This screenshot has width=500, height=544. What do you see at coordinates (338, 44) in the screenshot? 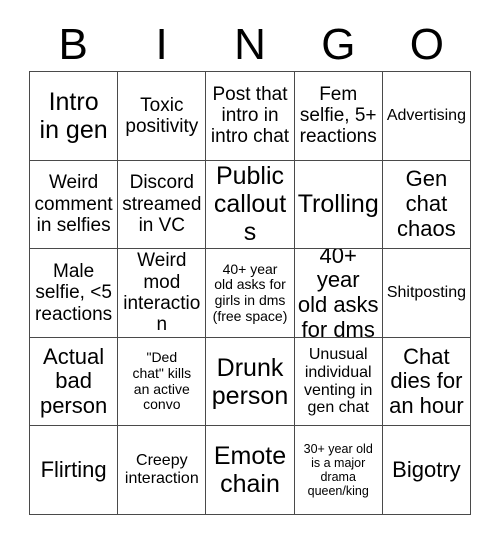
I see `bingo-header-letter-g: G` at bounding box center [338, 44].